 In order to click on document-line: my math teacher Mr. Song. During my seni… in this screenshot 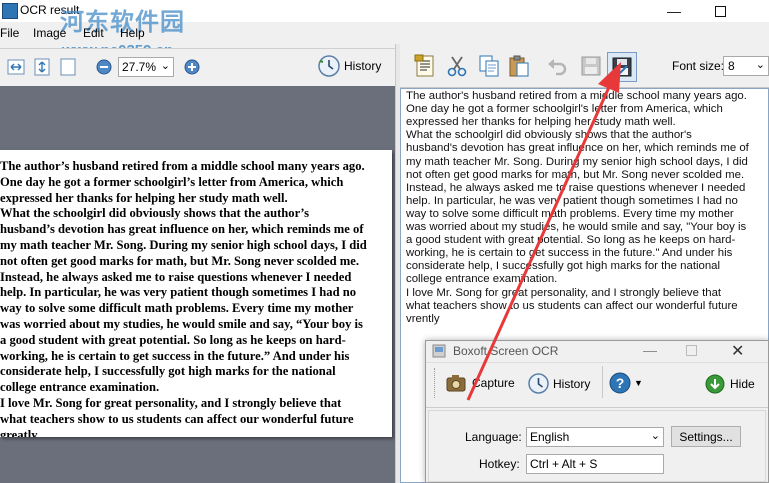, I will do `click(183, 245)`.